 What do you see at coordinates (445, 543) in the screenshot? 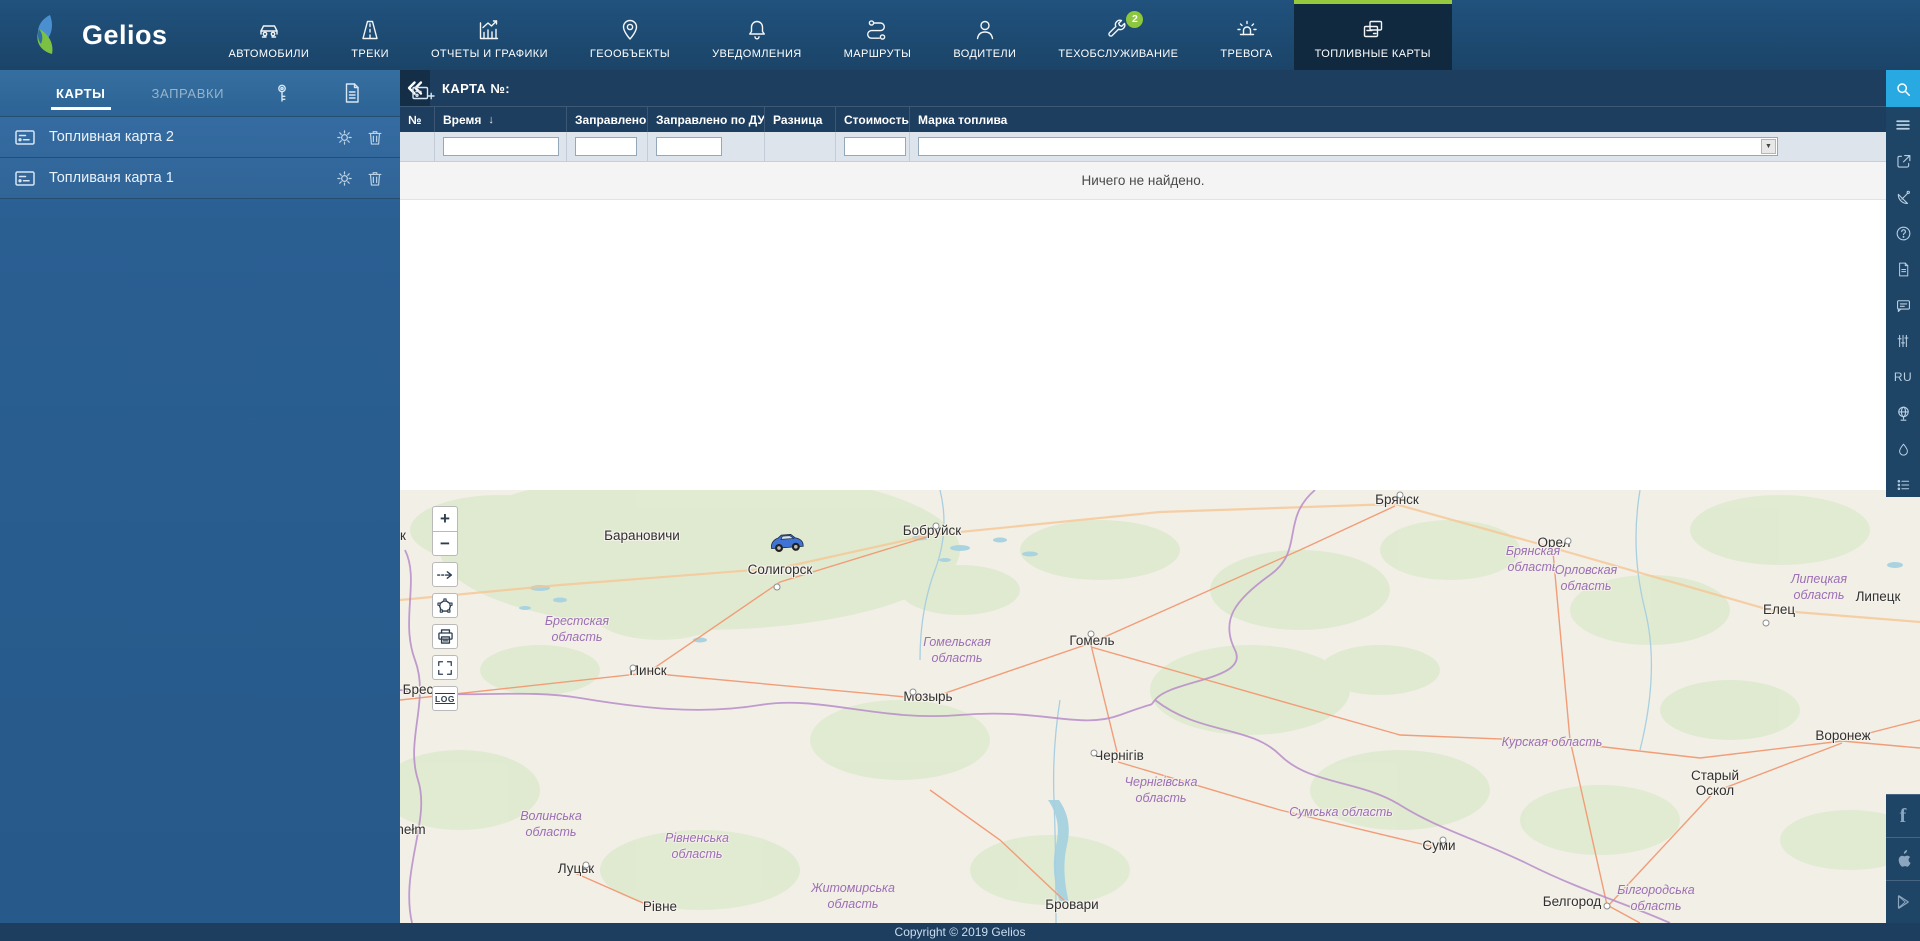
I see `zoom-out-button: −` at bounding box center [445, 543].